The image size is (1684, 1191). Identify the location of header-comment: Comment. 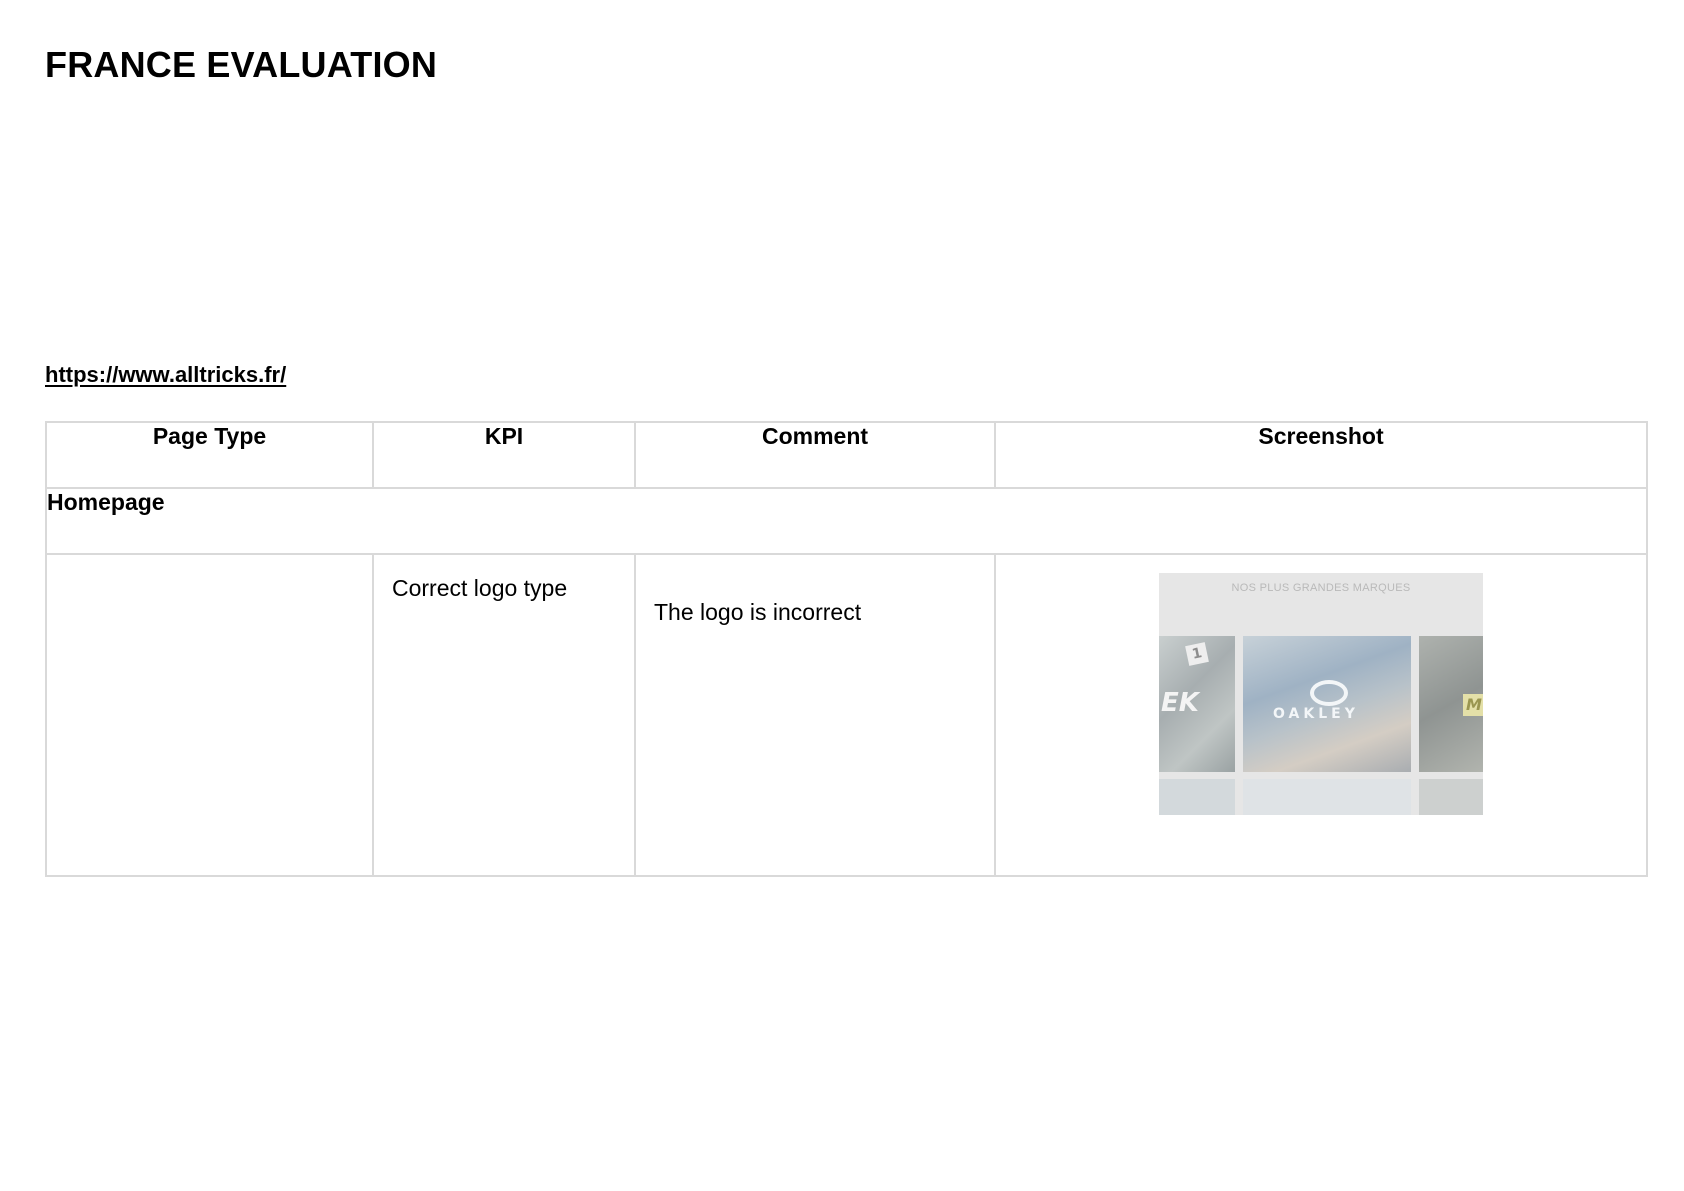
(815, 455).